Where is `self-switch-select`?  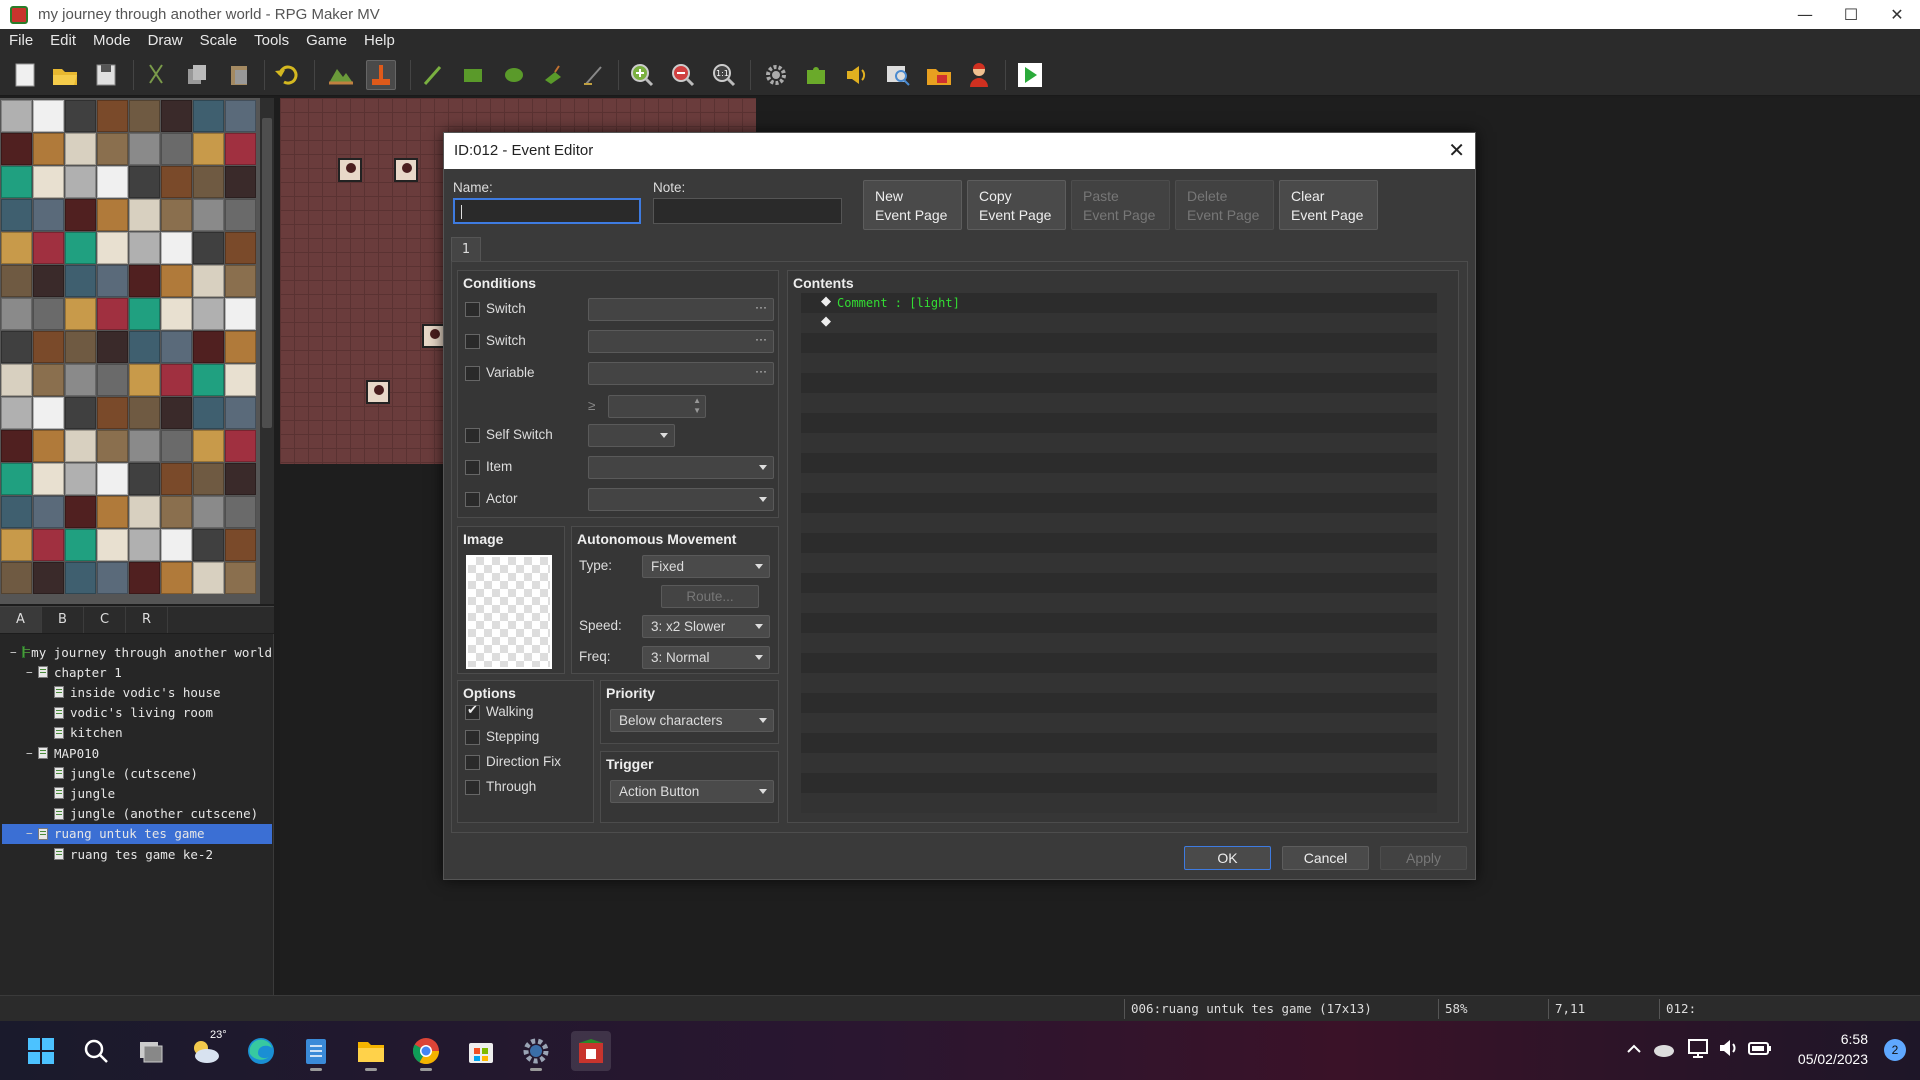
self-switch-select is located at coordinates (631, 435).